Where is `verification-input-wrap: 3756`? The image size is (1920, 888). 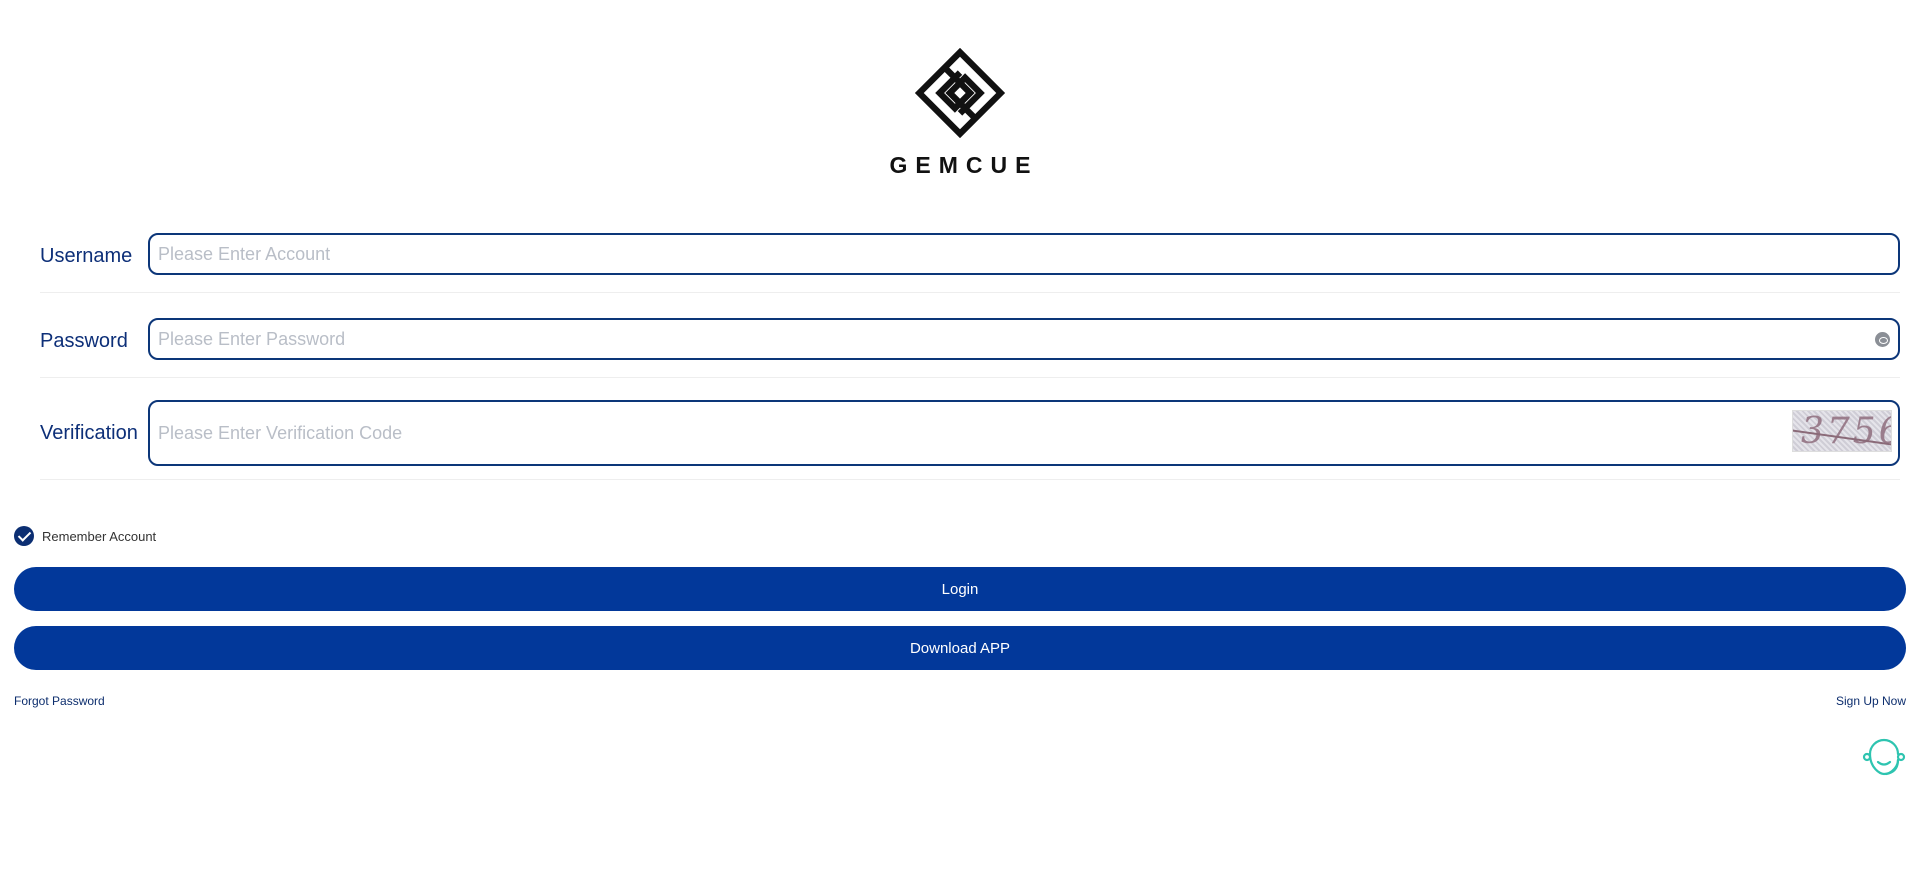 verification-input-wrap: 3756 is located at coordinates (1024, 433).